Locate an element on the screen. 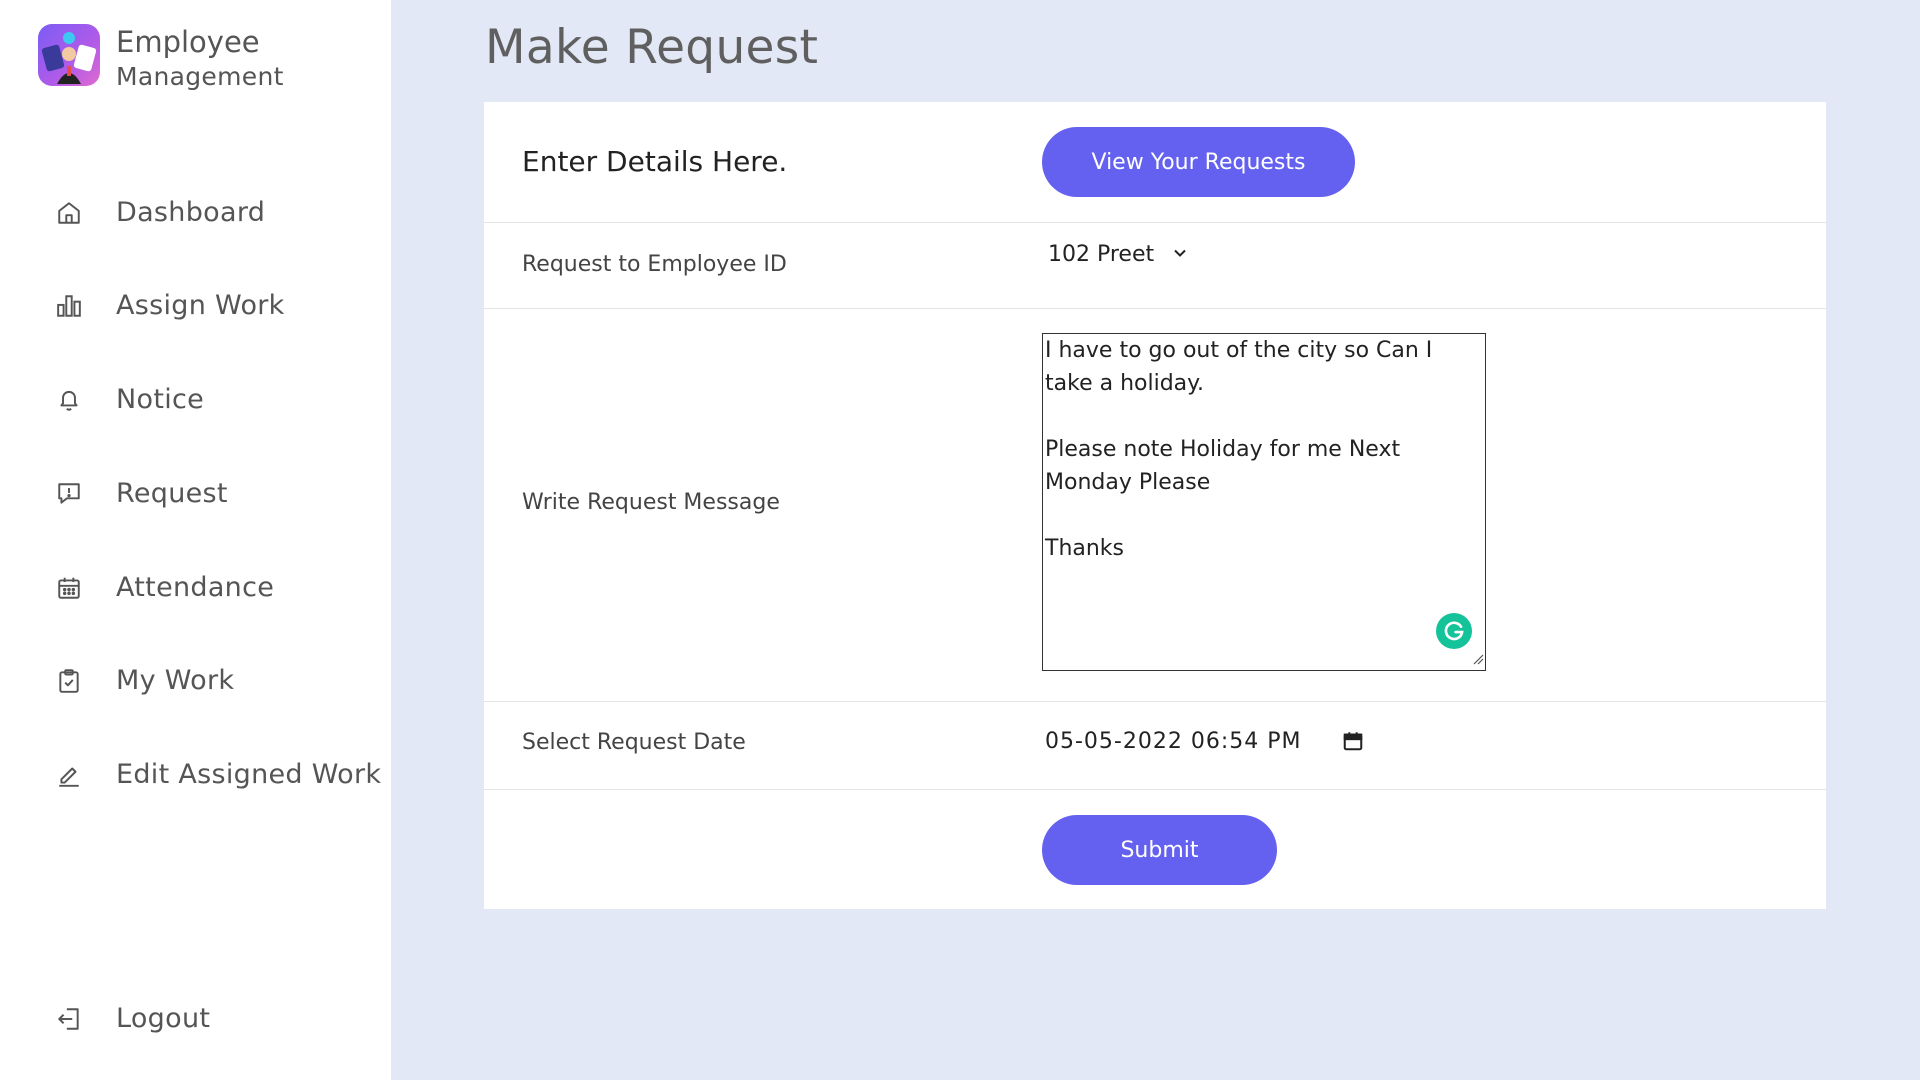 Image resolution: width=1920 pixels, height=1080 pixels. form-header-row: Enter Details Here. View Your Requests is located at coordinates (1155, 162).